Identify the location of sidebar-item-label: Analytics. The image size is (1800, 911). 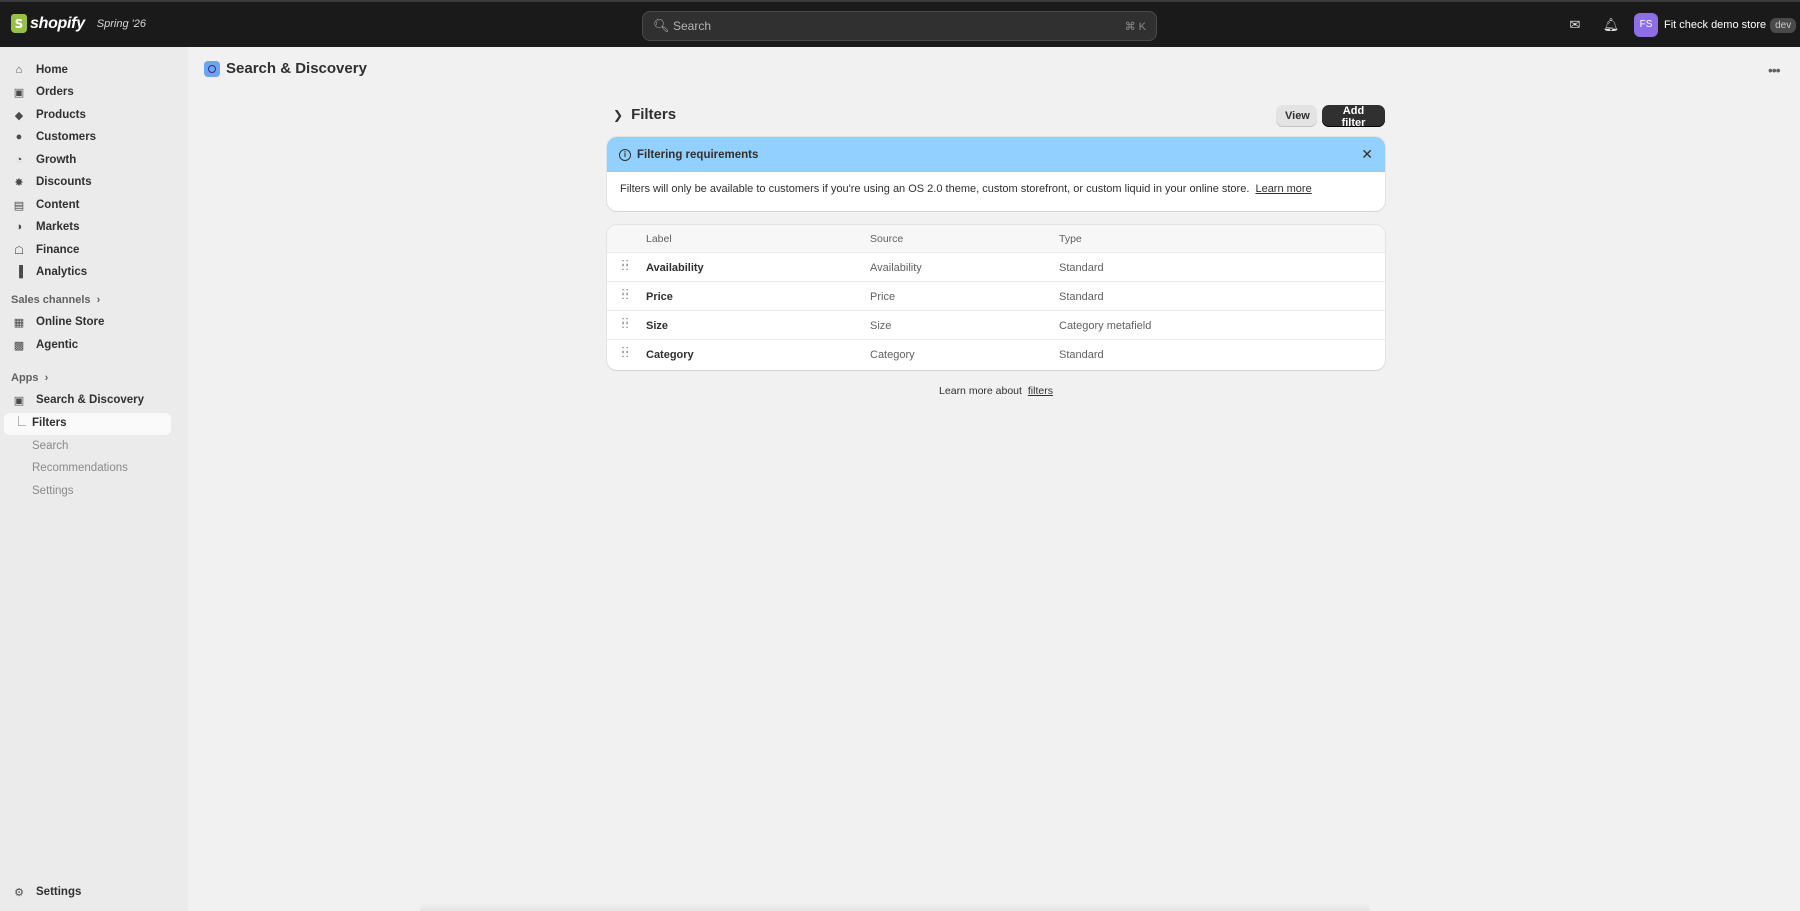
(62, 272).